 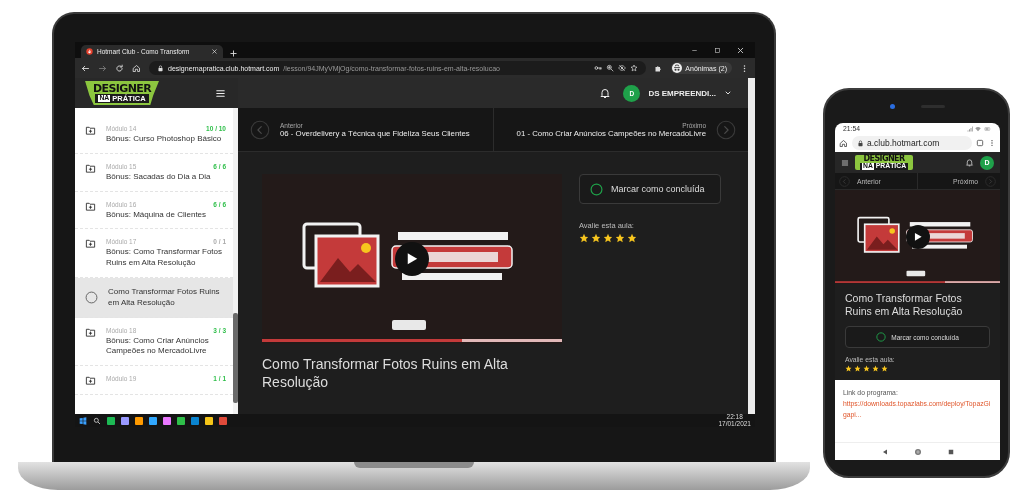 I want to click on lesson-item: Como Transformar Fotos Ruins em Alta Resolução, so click(x=154, y=298).